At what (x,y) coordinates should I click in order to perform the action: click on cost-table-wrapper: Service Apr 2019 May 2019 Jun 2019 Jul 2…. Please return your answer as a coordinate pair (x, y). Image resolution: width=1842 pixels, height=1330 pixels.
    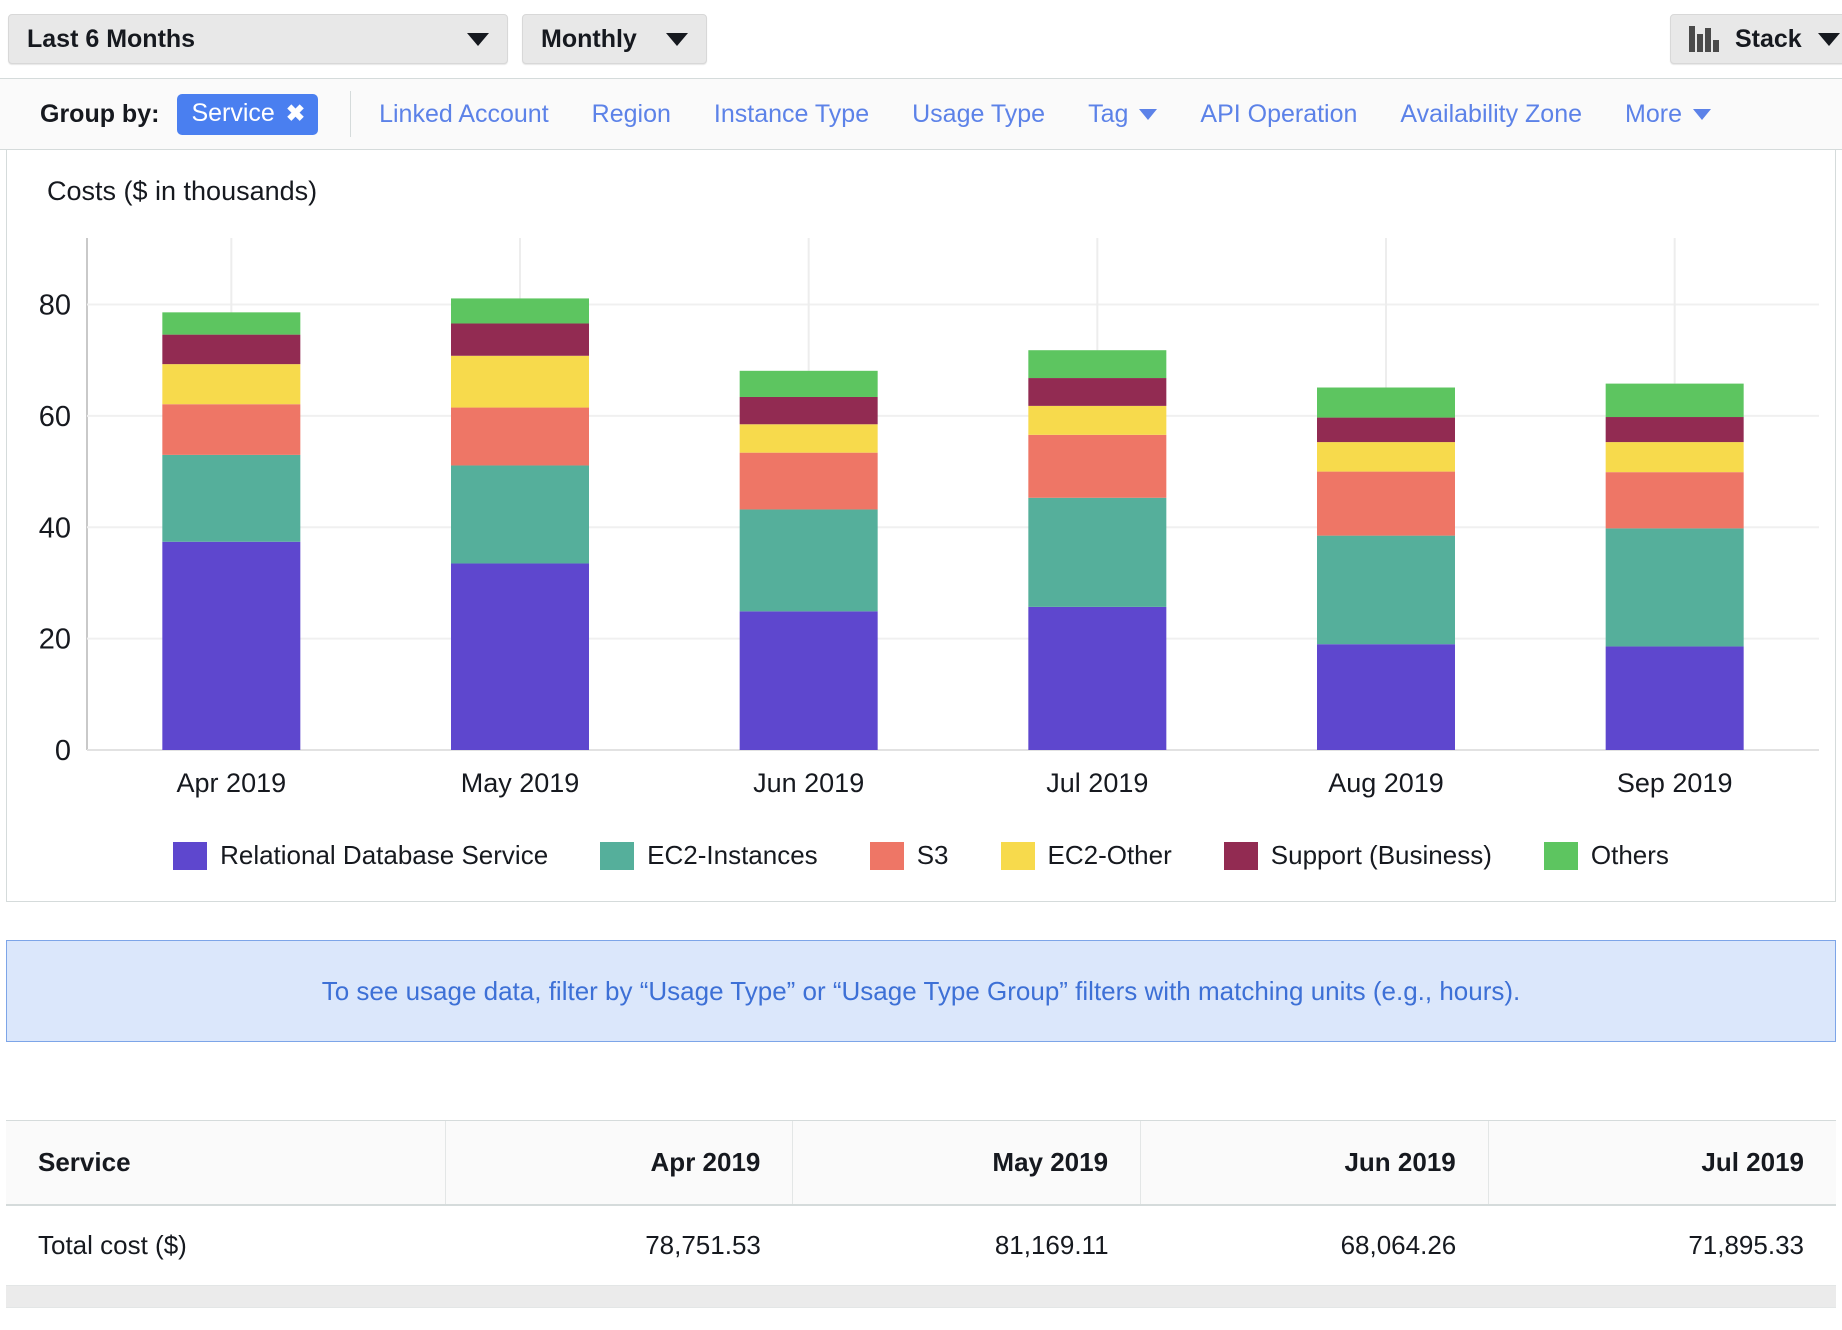
    Looking at the image, I should click on (921, 1214).